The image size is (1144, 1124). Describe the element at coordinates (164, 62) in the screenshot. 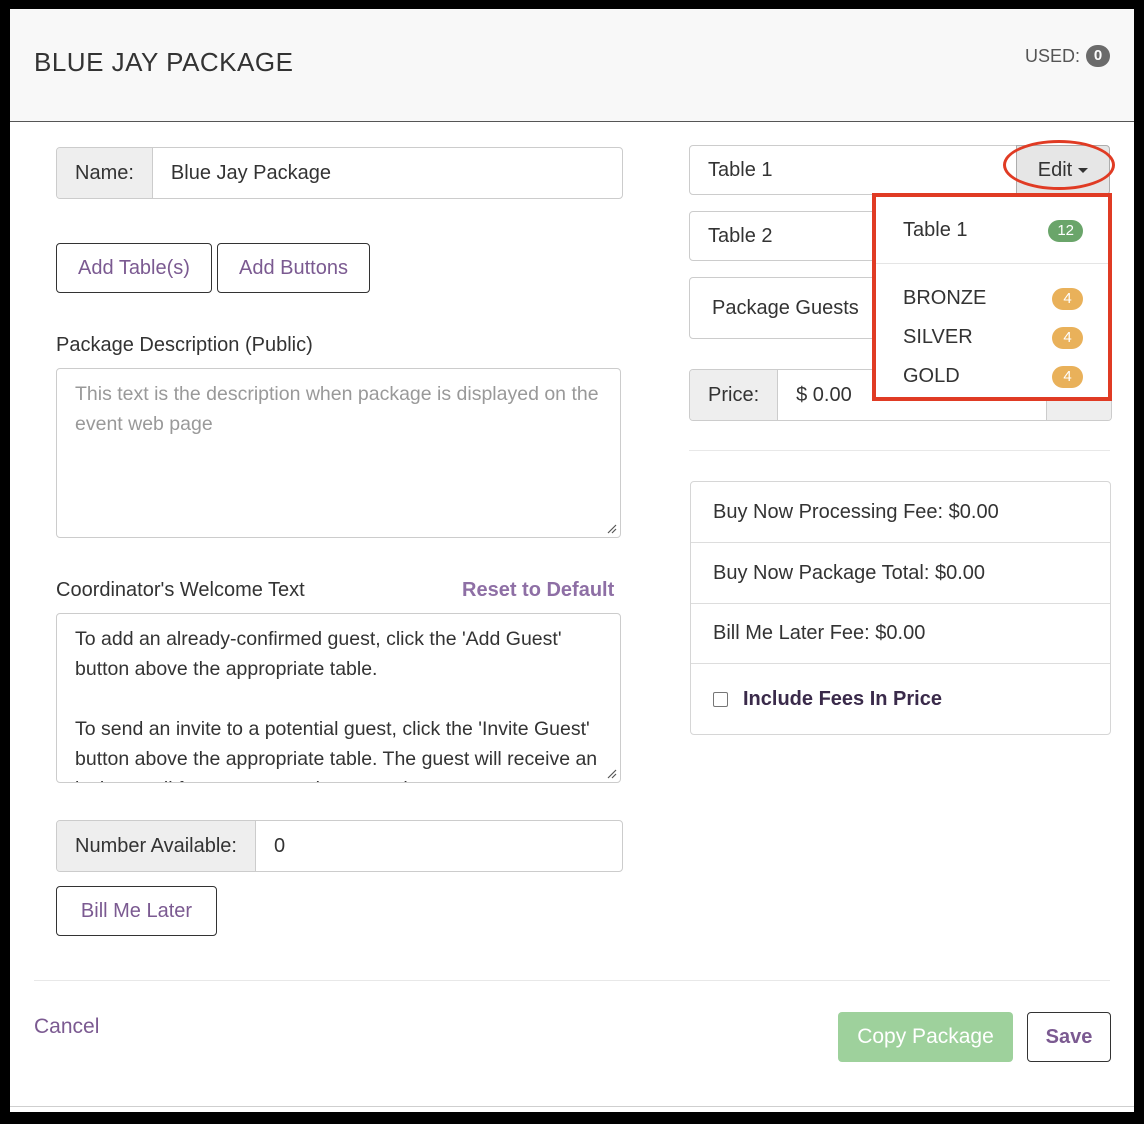

I see `modal-title: BLUE JAY PACKAGE` at that location.